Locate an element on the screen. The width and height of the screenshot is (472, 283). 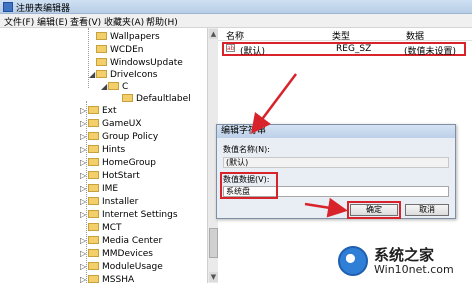
scroll-up-icon: ▲ is located at coordinates (213, 34).